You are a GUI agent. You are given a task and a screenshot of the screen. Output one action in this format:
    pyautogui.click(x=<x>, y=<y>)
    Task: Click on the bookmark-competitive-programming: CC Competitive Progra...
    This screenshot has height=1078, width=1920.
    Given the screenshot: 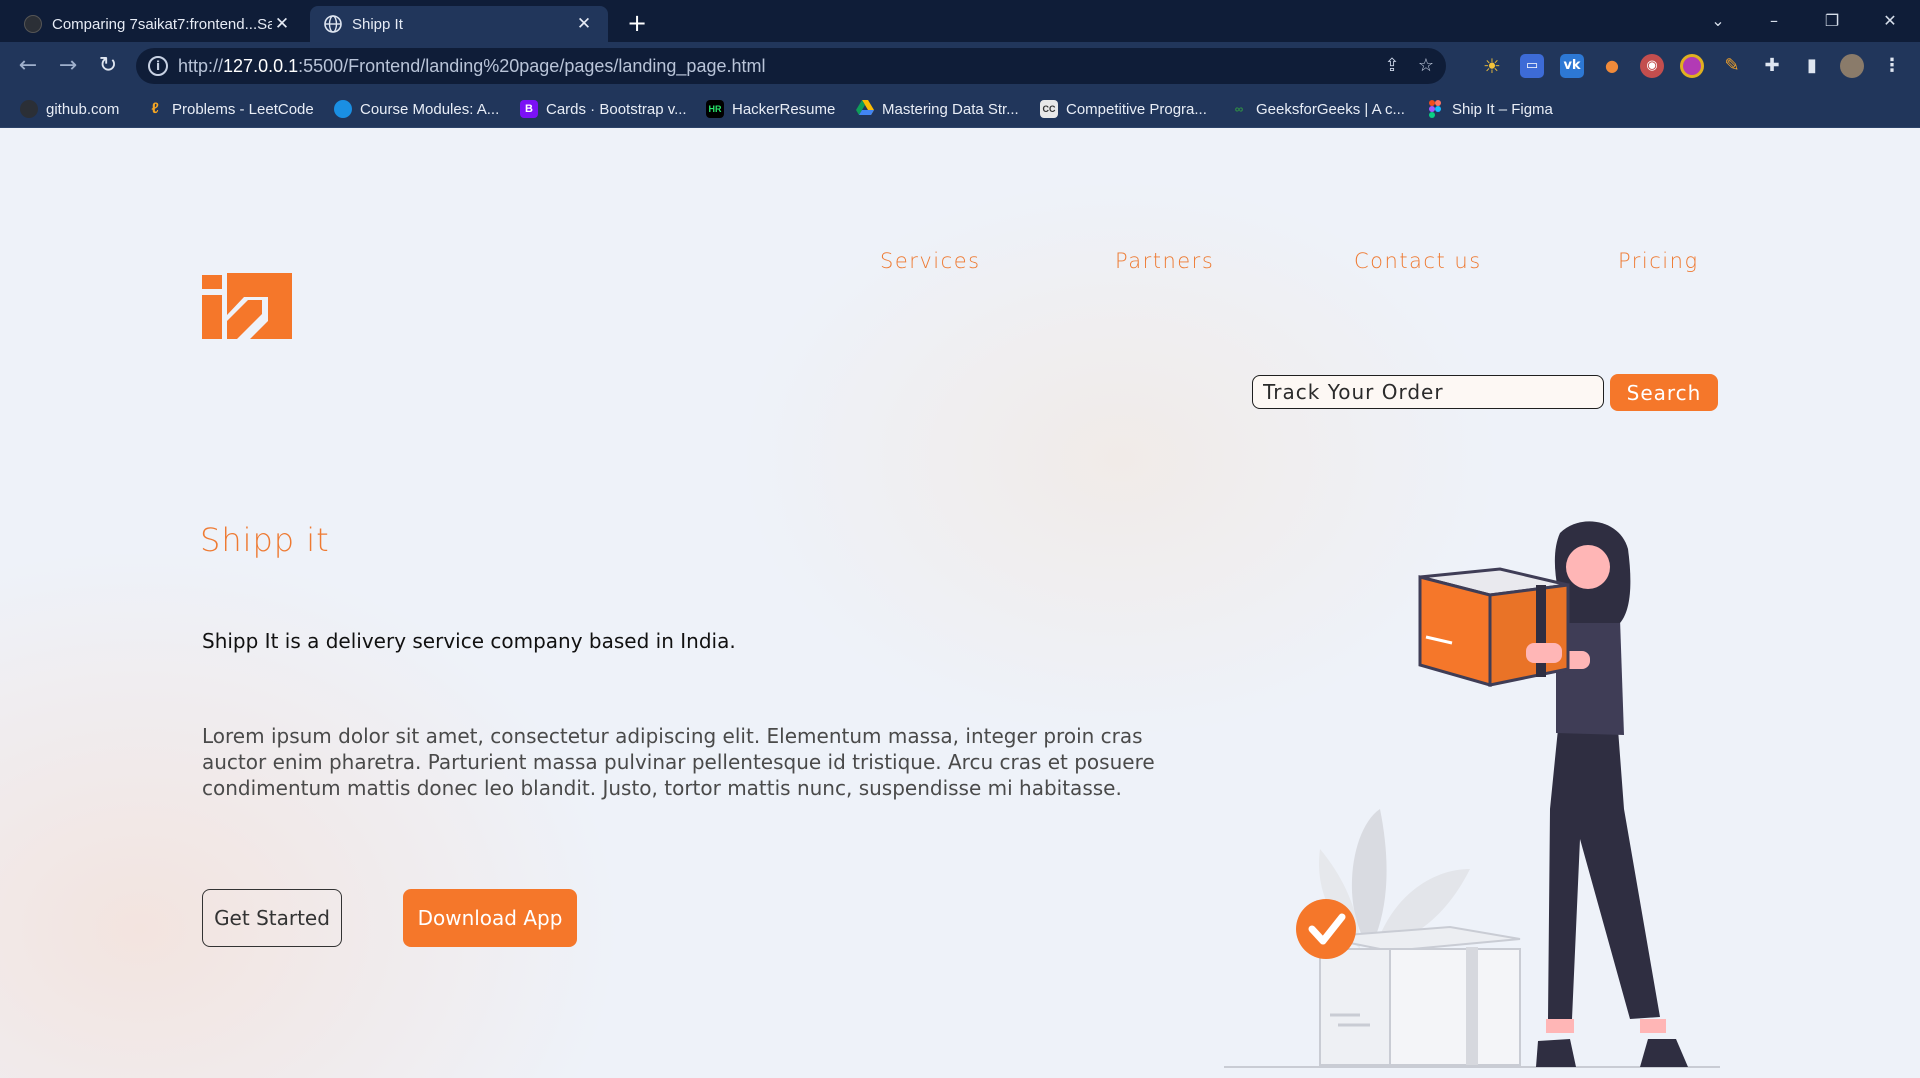 What is the action you would take?
    pyautogui.click(x=1123, y=109)
    